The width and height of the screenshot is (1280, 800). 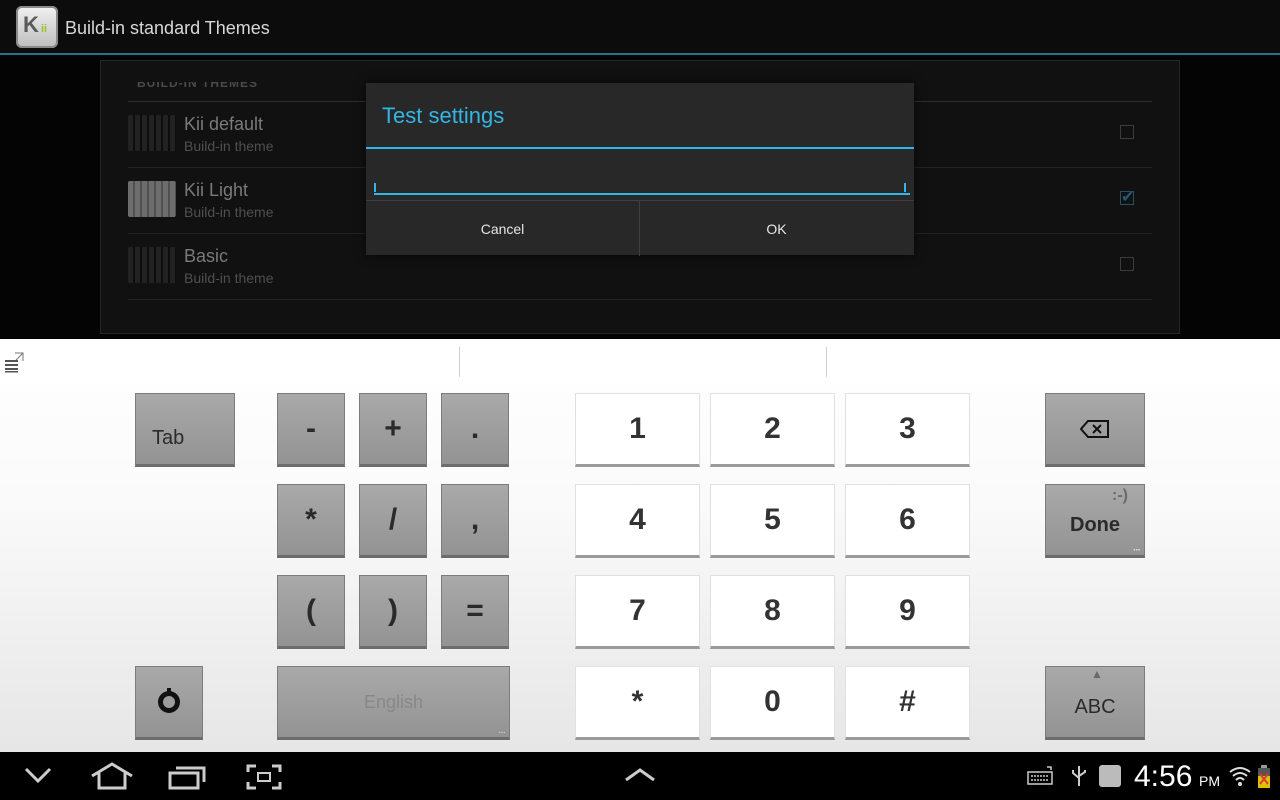 I want to click on key-1: 1, so click(x=637, y=430).